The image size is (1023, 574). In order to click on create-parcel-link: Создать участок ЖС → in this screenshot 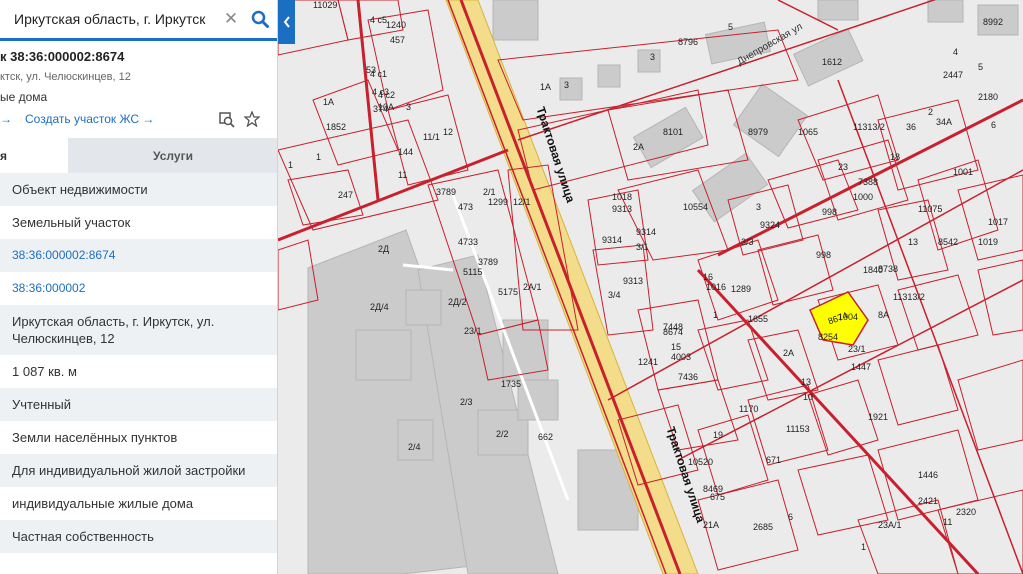, I will do `click(89, 119)`.